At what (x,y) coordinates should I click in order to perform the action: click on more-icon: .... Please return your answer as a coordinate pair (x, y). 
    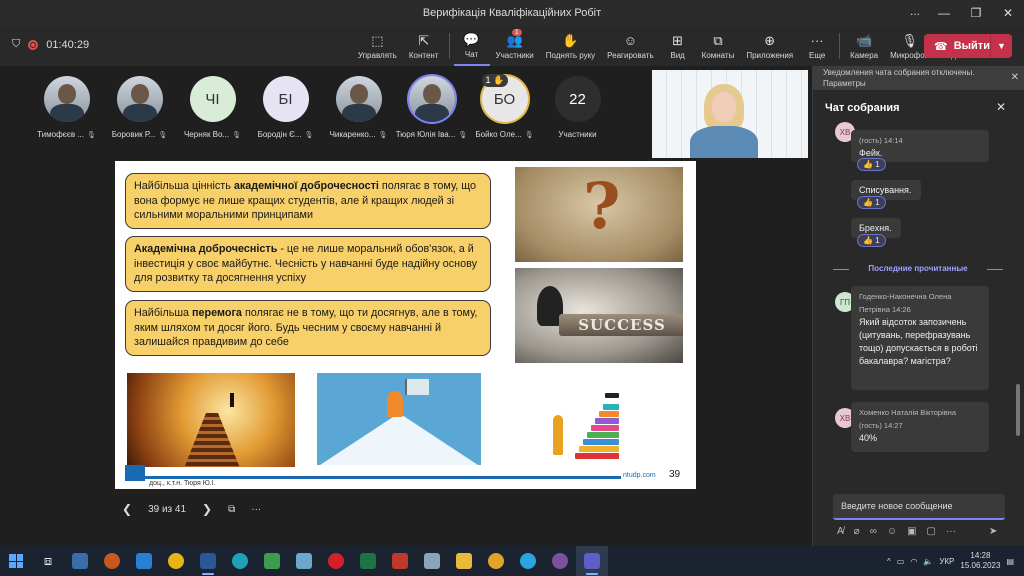
    Looking at the image, I should click on (915, 11).